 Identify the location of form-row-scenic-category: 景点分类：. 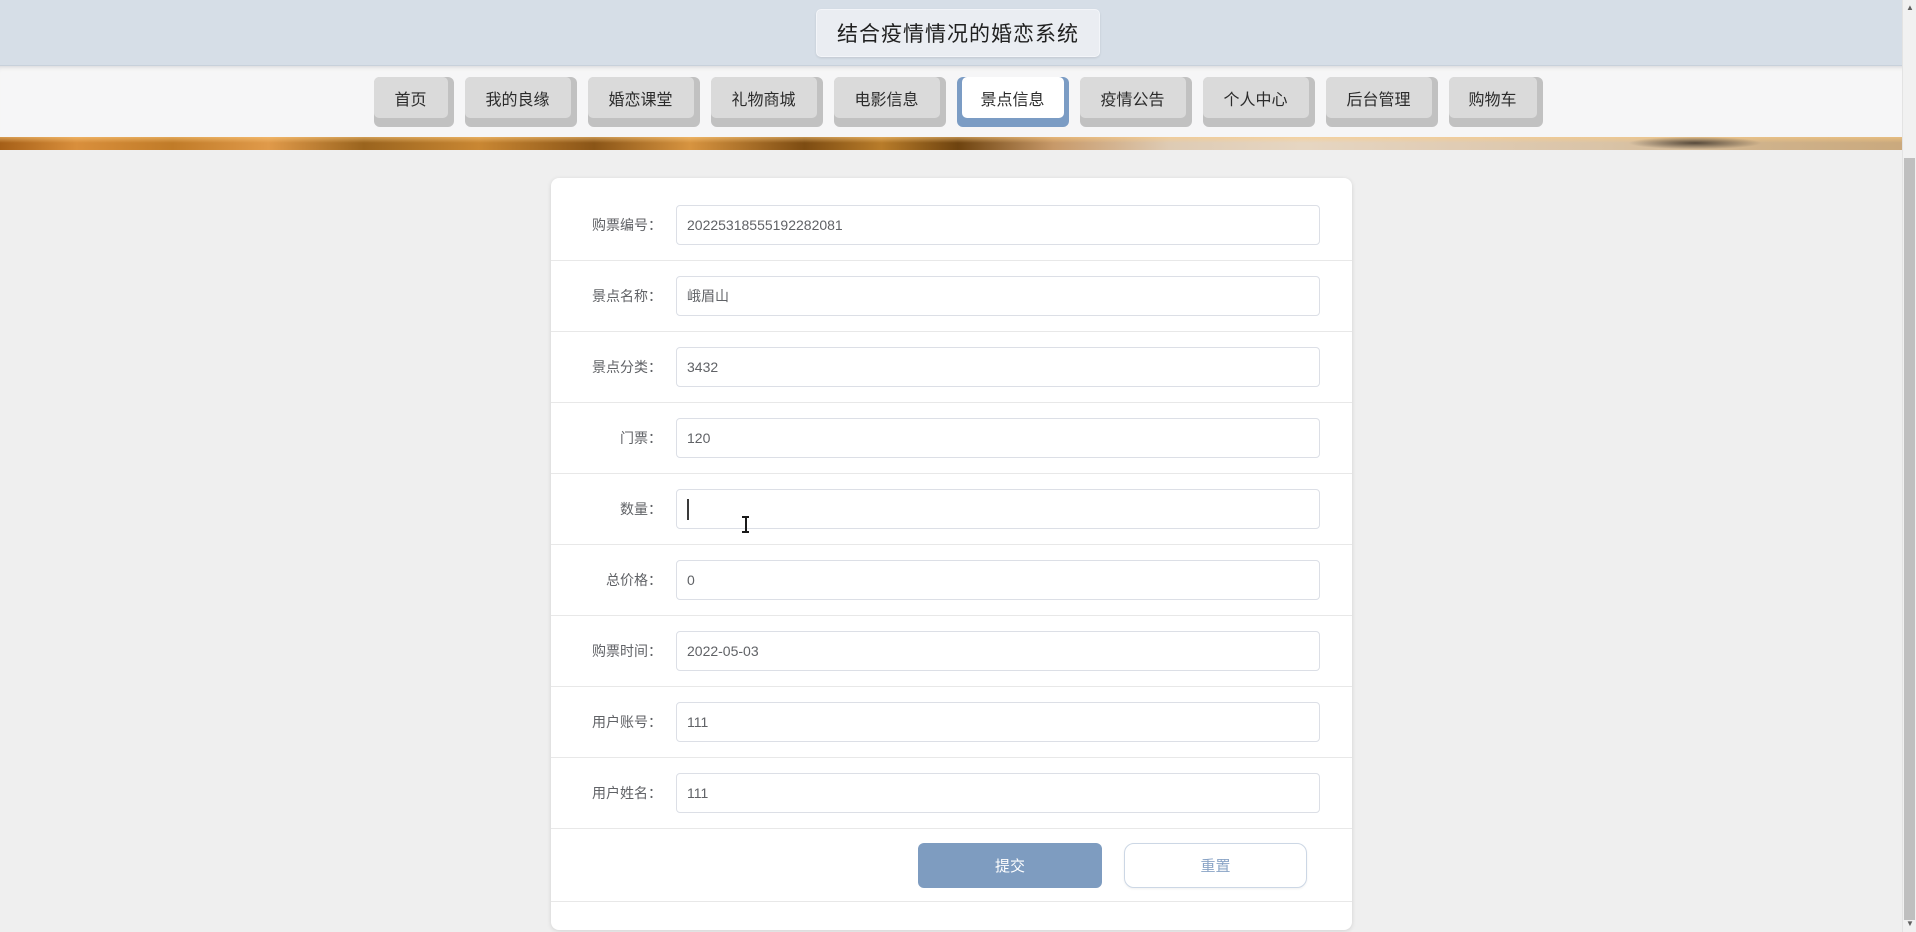
(951, 367).